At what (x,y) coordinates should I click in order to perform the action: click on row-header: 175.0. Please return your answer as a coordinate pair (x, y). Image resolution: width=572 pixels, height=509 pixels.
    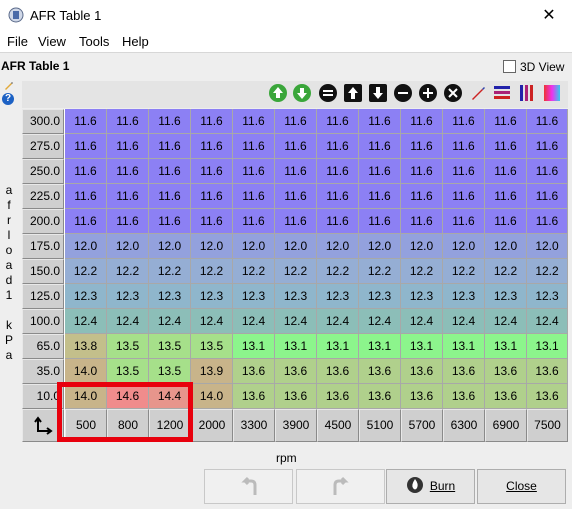
    Looking at the image, I should click on (43, 246).